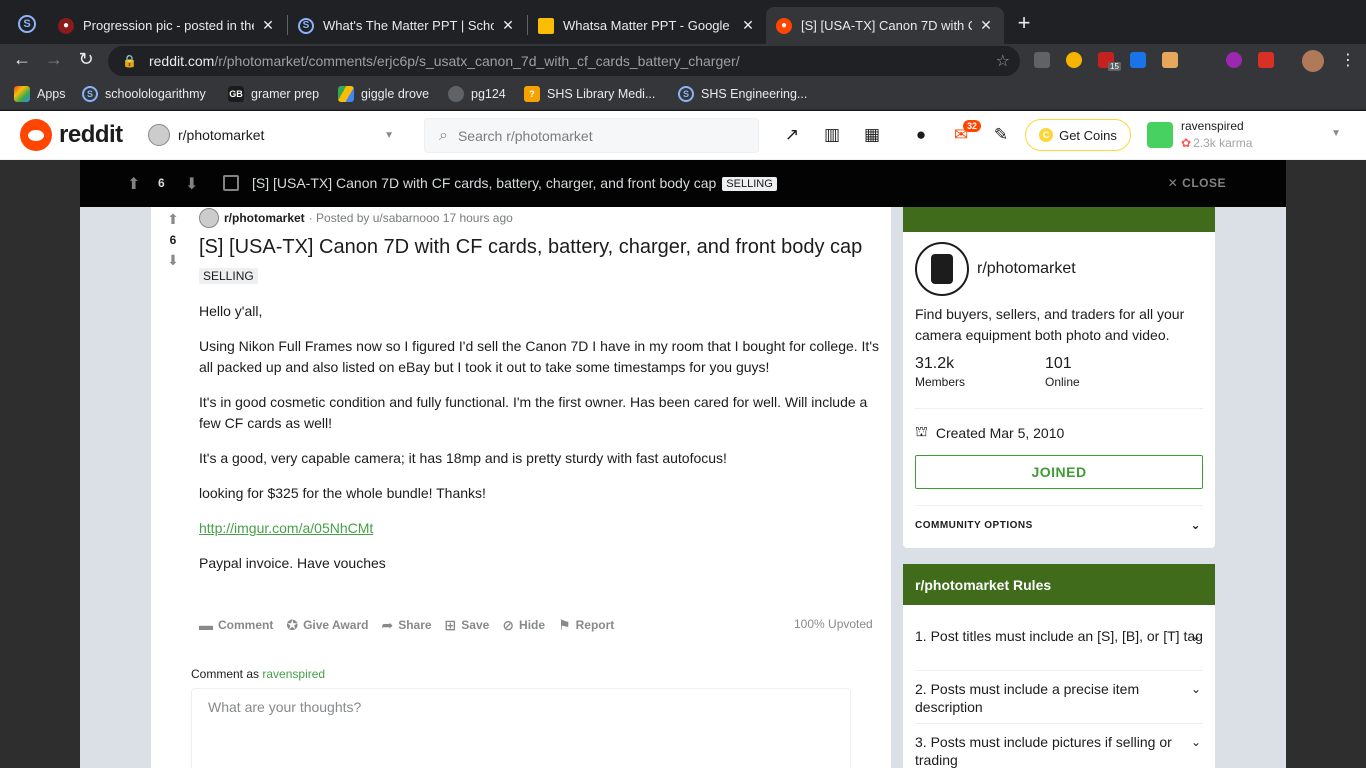  What do you see at coordinates (942, 269) in the screenshot?
I see `community-avatar` at bounding box center [942, 269].